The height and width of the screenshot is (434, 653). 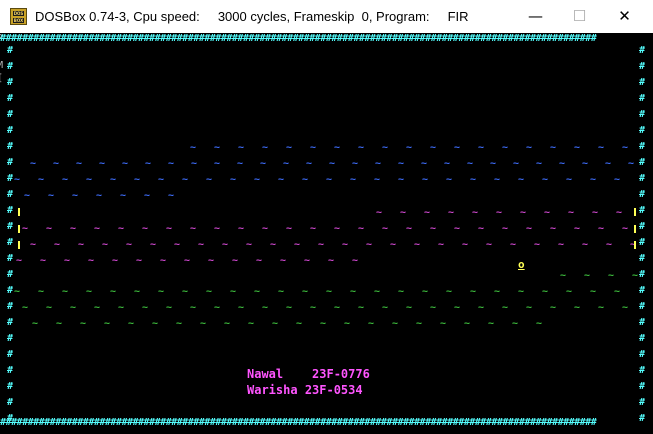 I want to click on edge-fragment: [, so click(x=1, y=79).